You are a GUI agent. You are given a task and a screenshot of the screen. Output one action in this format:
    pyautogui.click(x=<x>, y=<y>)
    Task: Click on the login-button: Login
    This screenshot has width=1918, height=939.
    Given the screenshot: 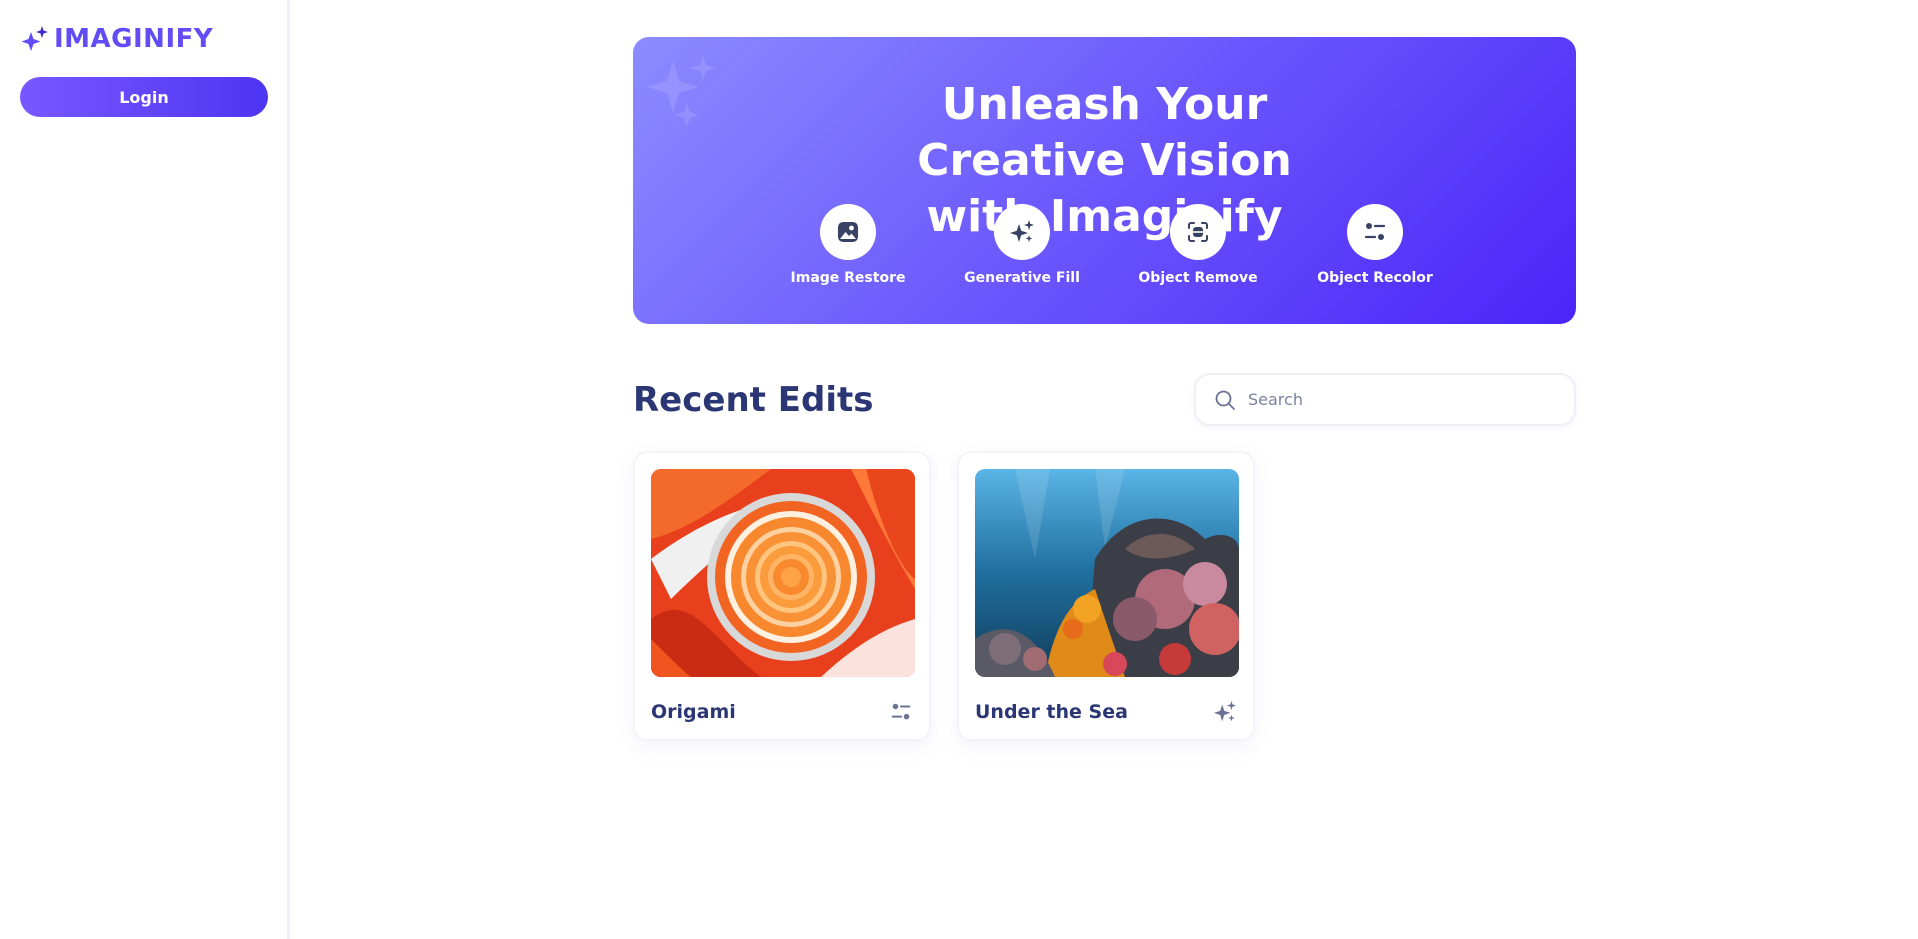 What is the action you would take?
    pyautogui.click(x=144, y=97)
    